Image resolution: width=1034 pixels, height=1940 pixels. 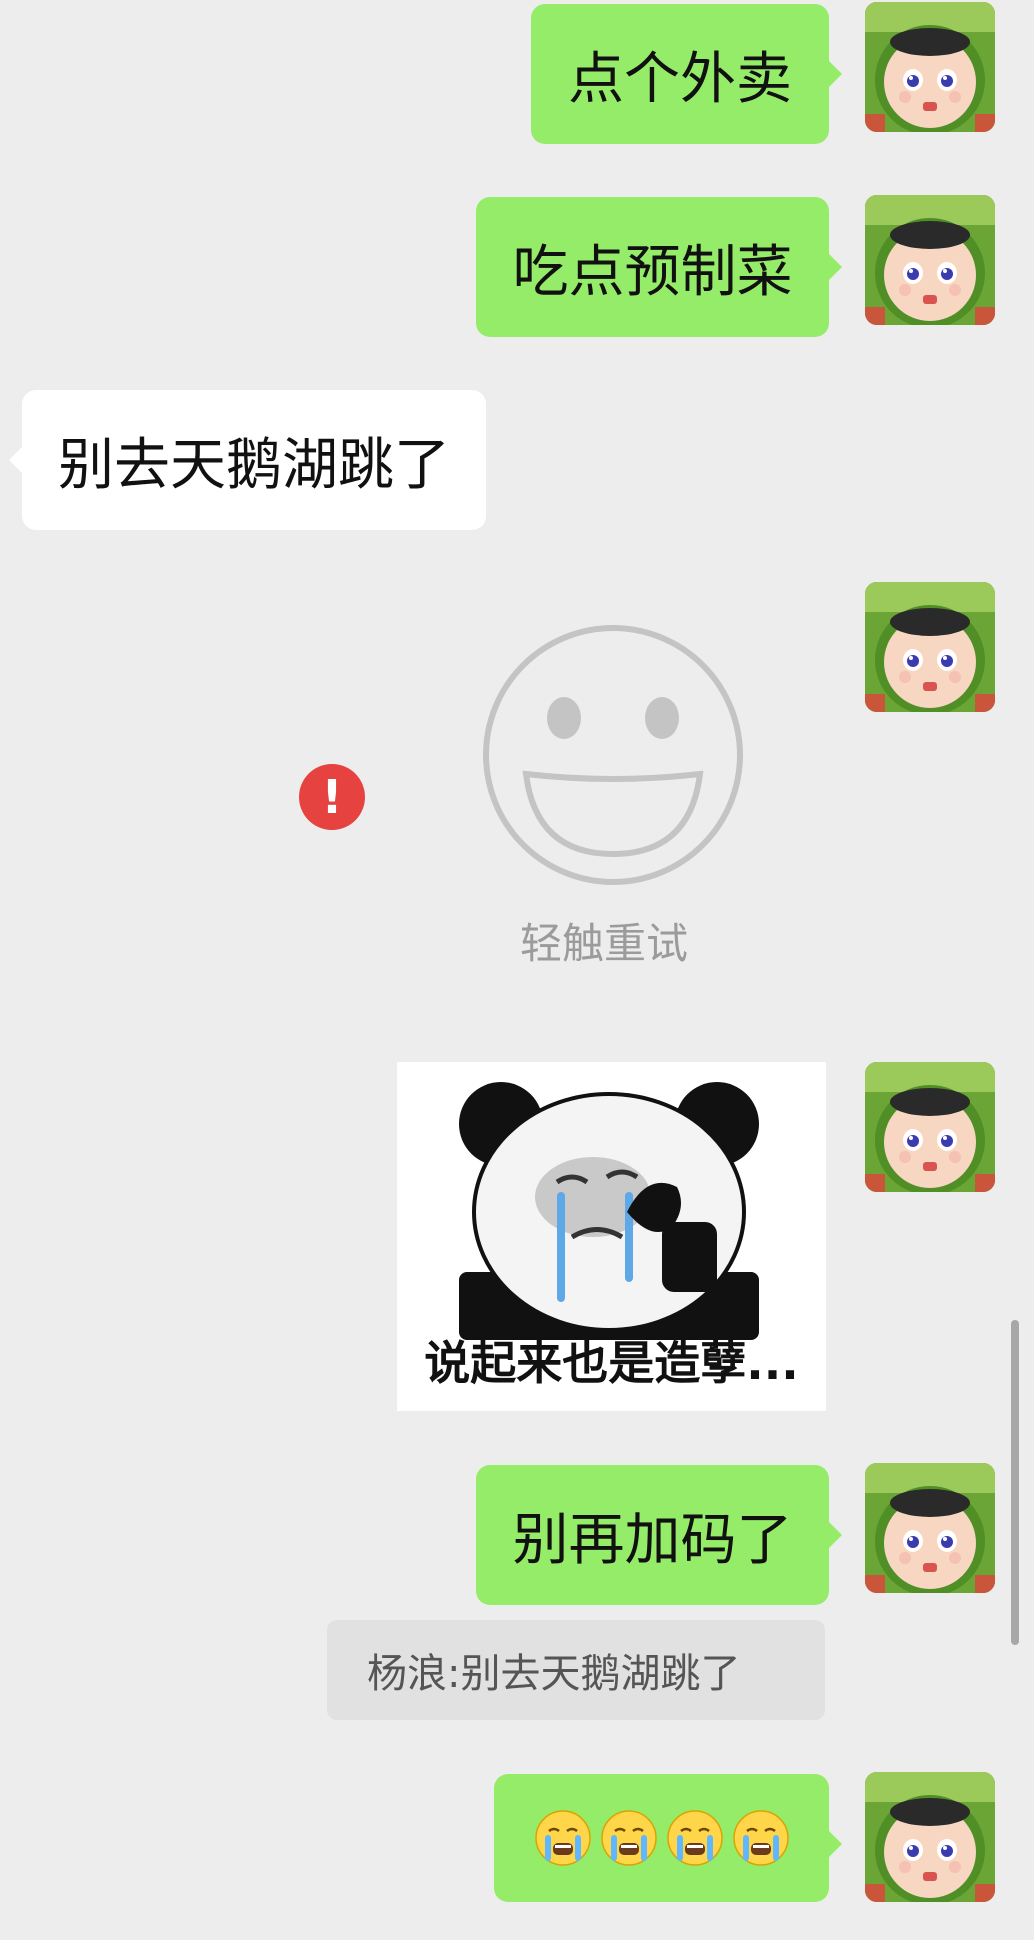 What do you see at coordinates (613, 755) in the screenshot?
I see `sticker-placeholder-smiley-icon` at bounding box center [613, 755].